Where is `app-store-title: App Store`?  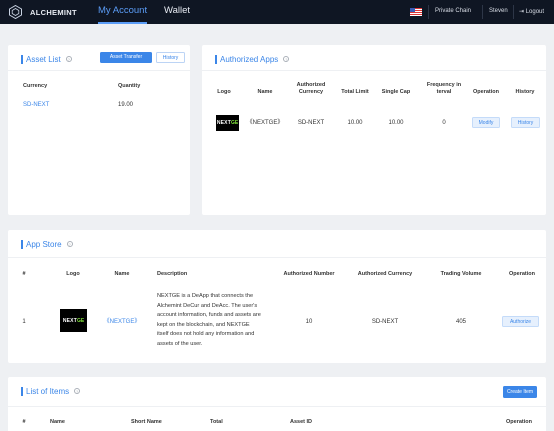
app-store-title: App Store is located at coordinates (44, 244).